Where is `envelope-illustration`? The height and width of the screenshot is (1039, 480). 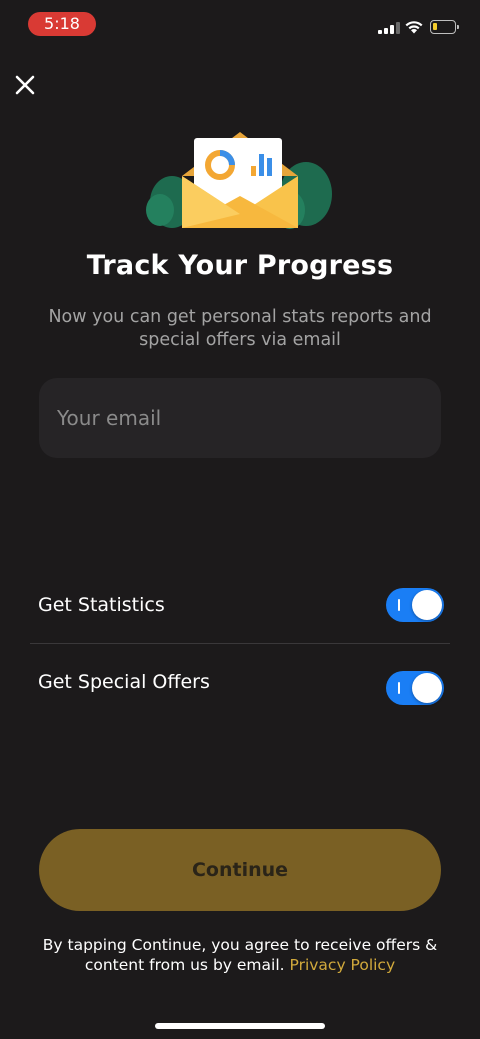
envelope-illustration is located at coordinates (239, 180).